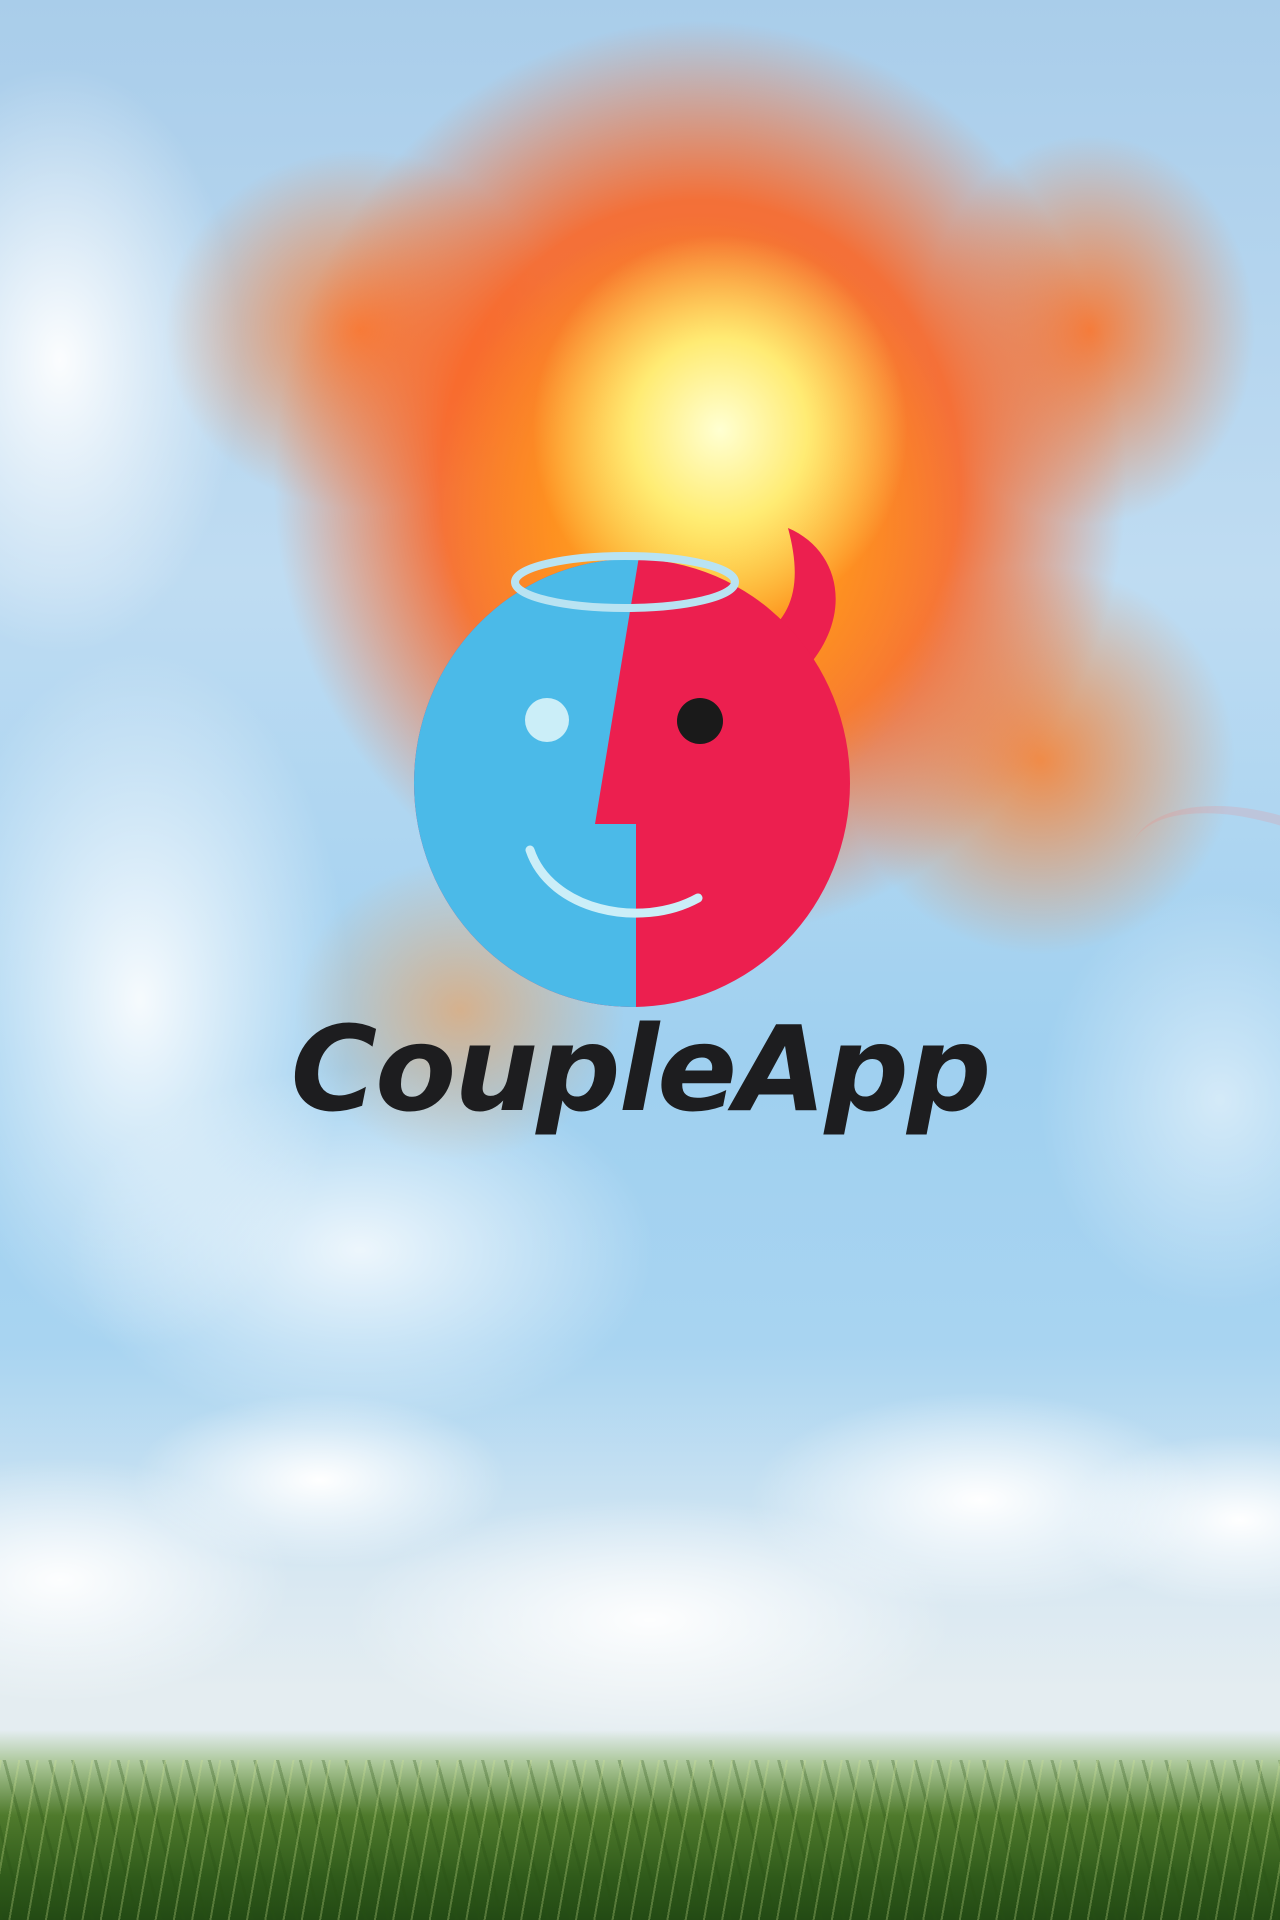  I want to click on devil-eye, so click(700, 721).